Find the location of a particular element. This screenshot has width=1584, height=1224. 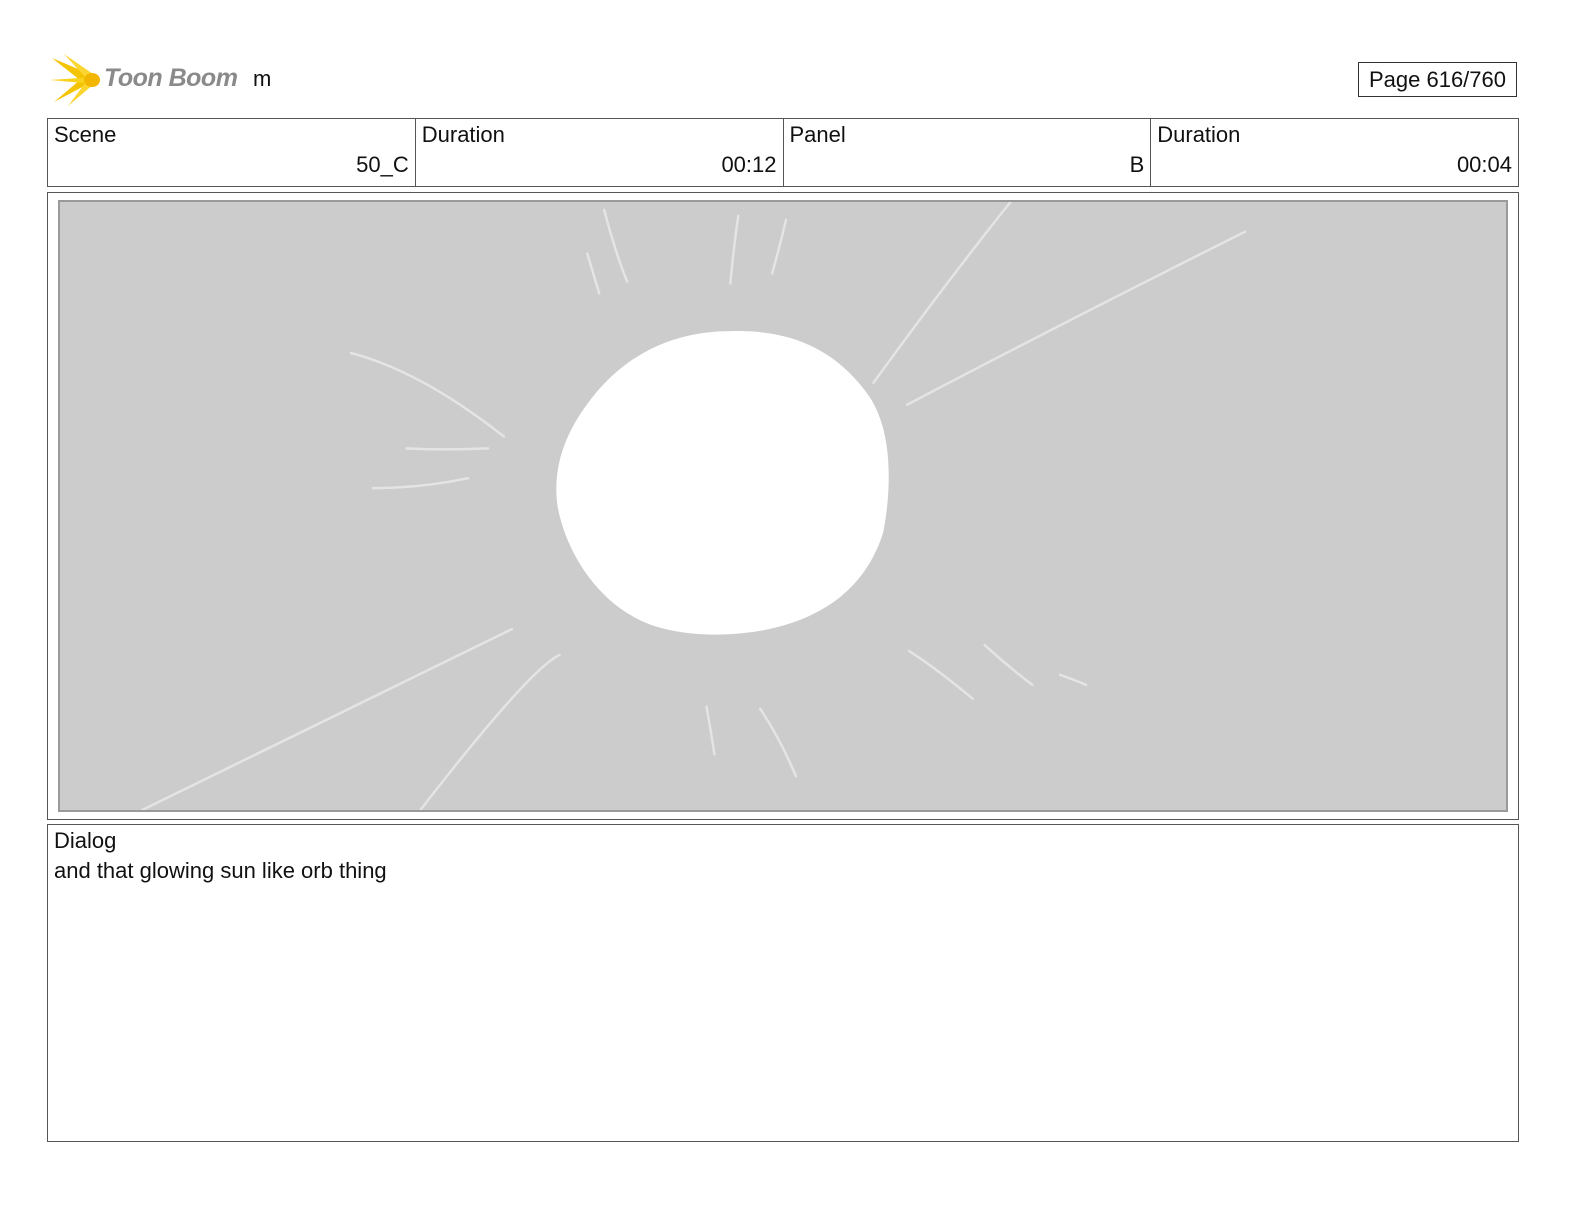

panel-cell: Panel B is located at coordinates (968, 152).